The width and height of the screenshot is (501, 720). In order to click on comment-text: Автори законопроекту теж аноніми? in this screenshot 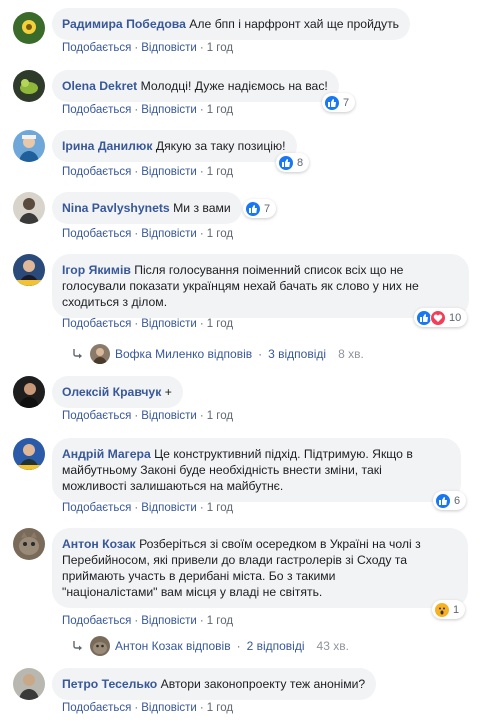, I will do `click(263, 684)`.